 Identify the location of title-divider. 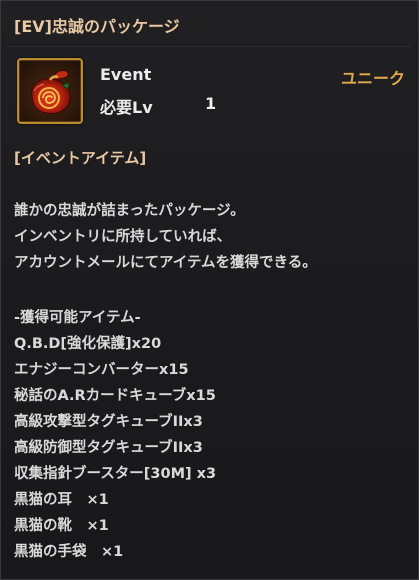
(209, 46).